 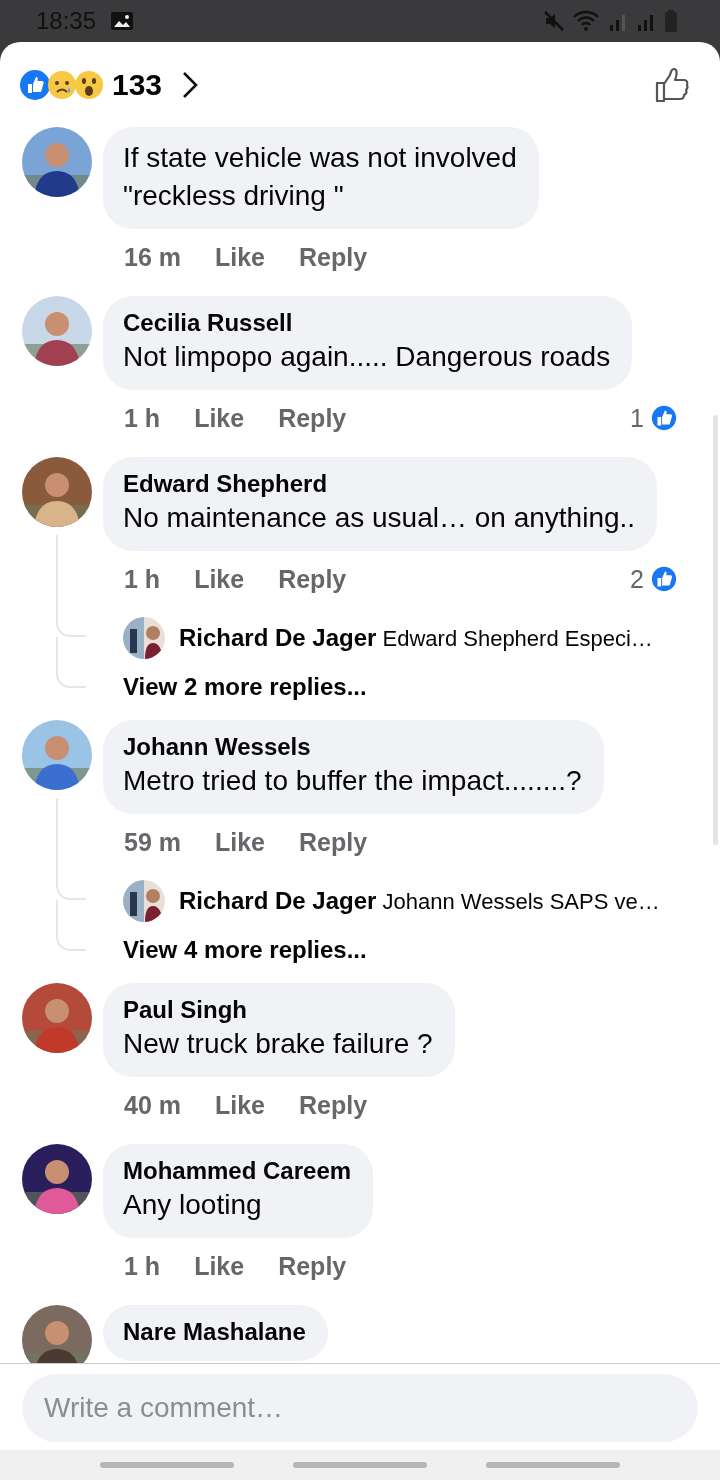 I want to click on author-name: Nare Mashalane, so click(x=214, y=1332).